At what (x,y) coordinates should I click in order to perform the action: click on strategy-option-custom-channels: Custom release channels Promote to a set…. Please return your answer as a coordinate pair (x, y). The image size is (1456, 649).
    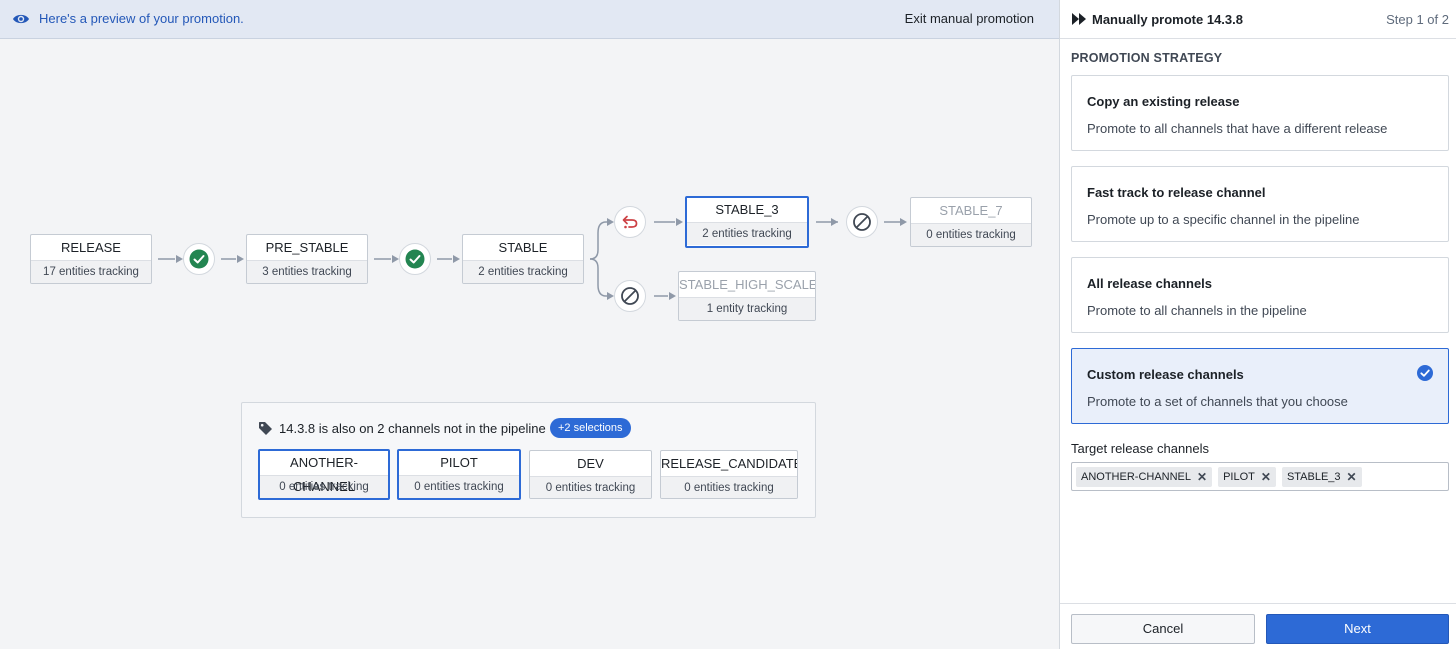
    Looking at the image, I should click on (1260, 386).